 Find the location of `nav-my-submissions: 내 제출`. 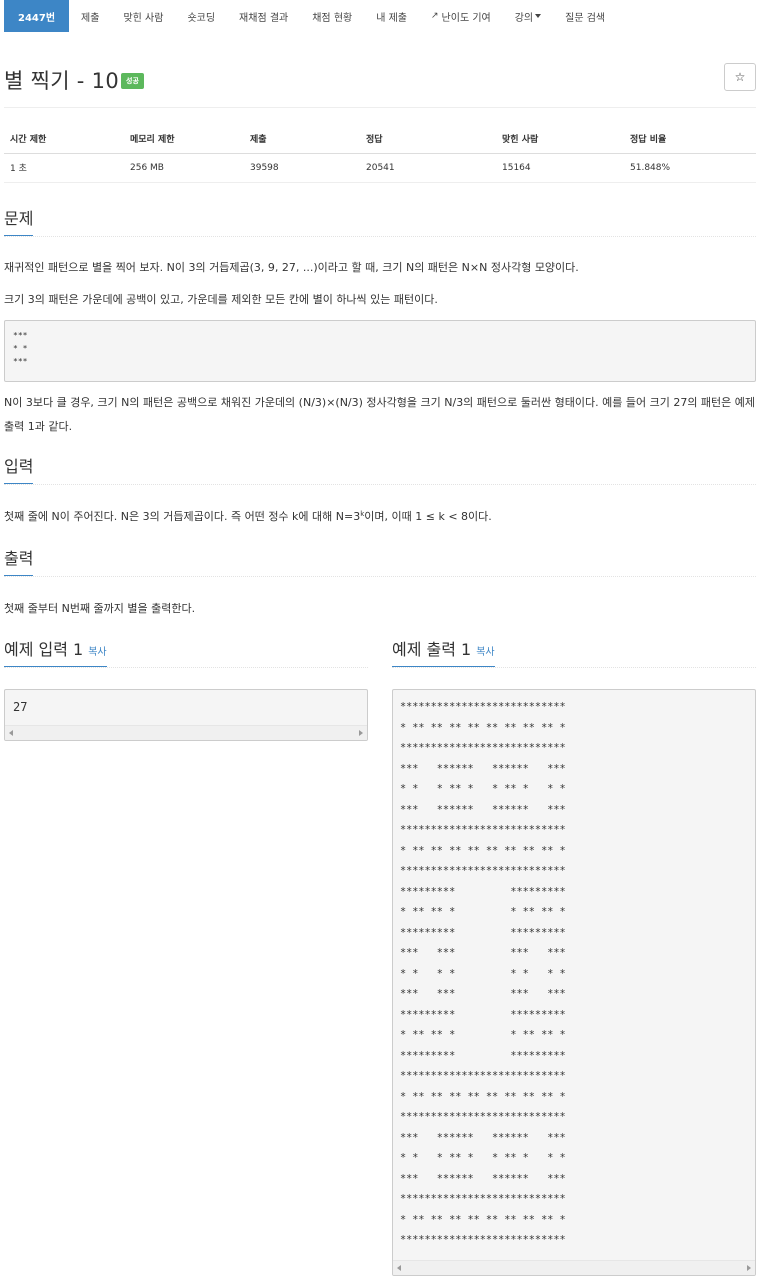

nav-my-submissions: 내 제출 is located at coordinates (391, 16).